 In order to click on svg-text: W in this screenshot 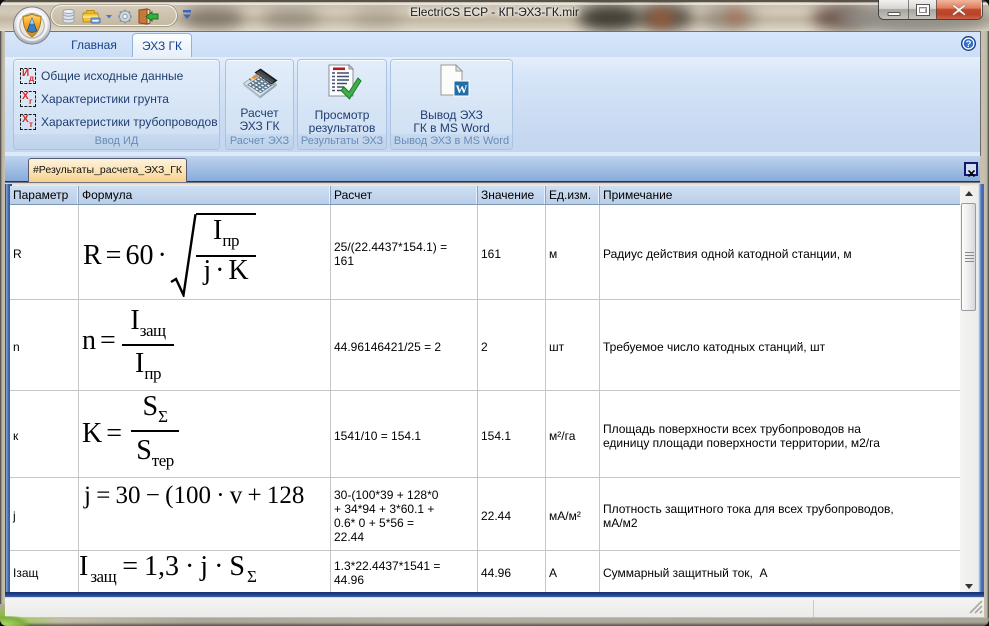, I will do `click(461, 89)`.